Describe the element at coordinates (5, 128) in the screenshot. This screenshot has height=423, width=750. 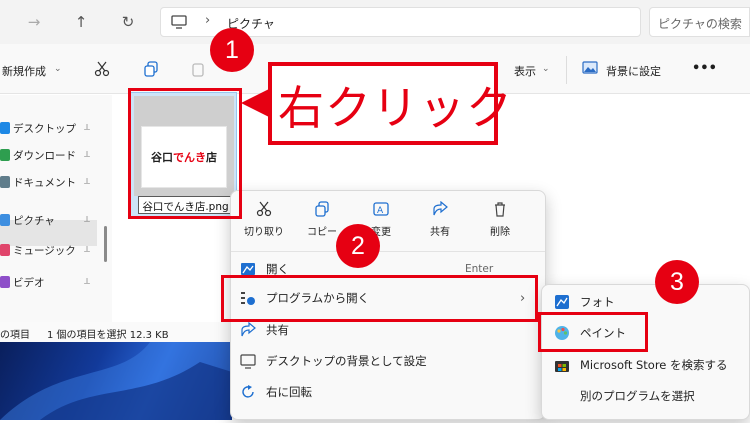
I see `desktop-icon` at that location.